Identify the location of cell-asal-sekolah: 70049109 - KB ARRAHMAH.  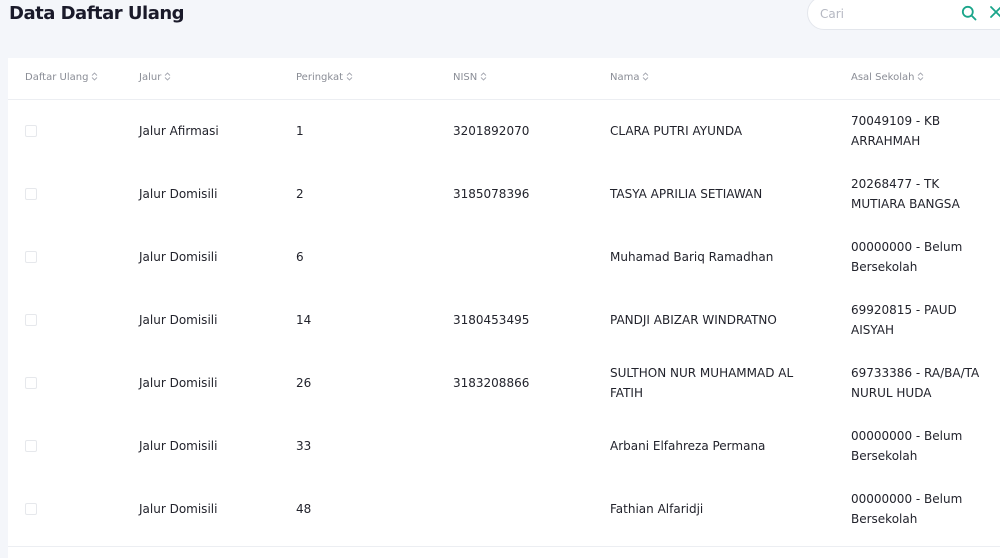
(896, 131).